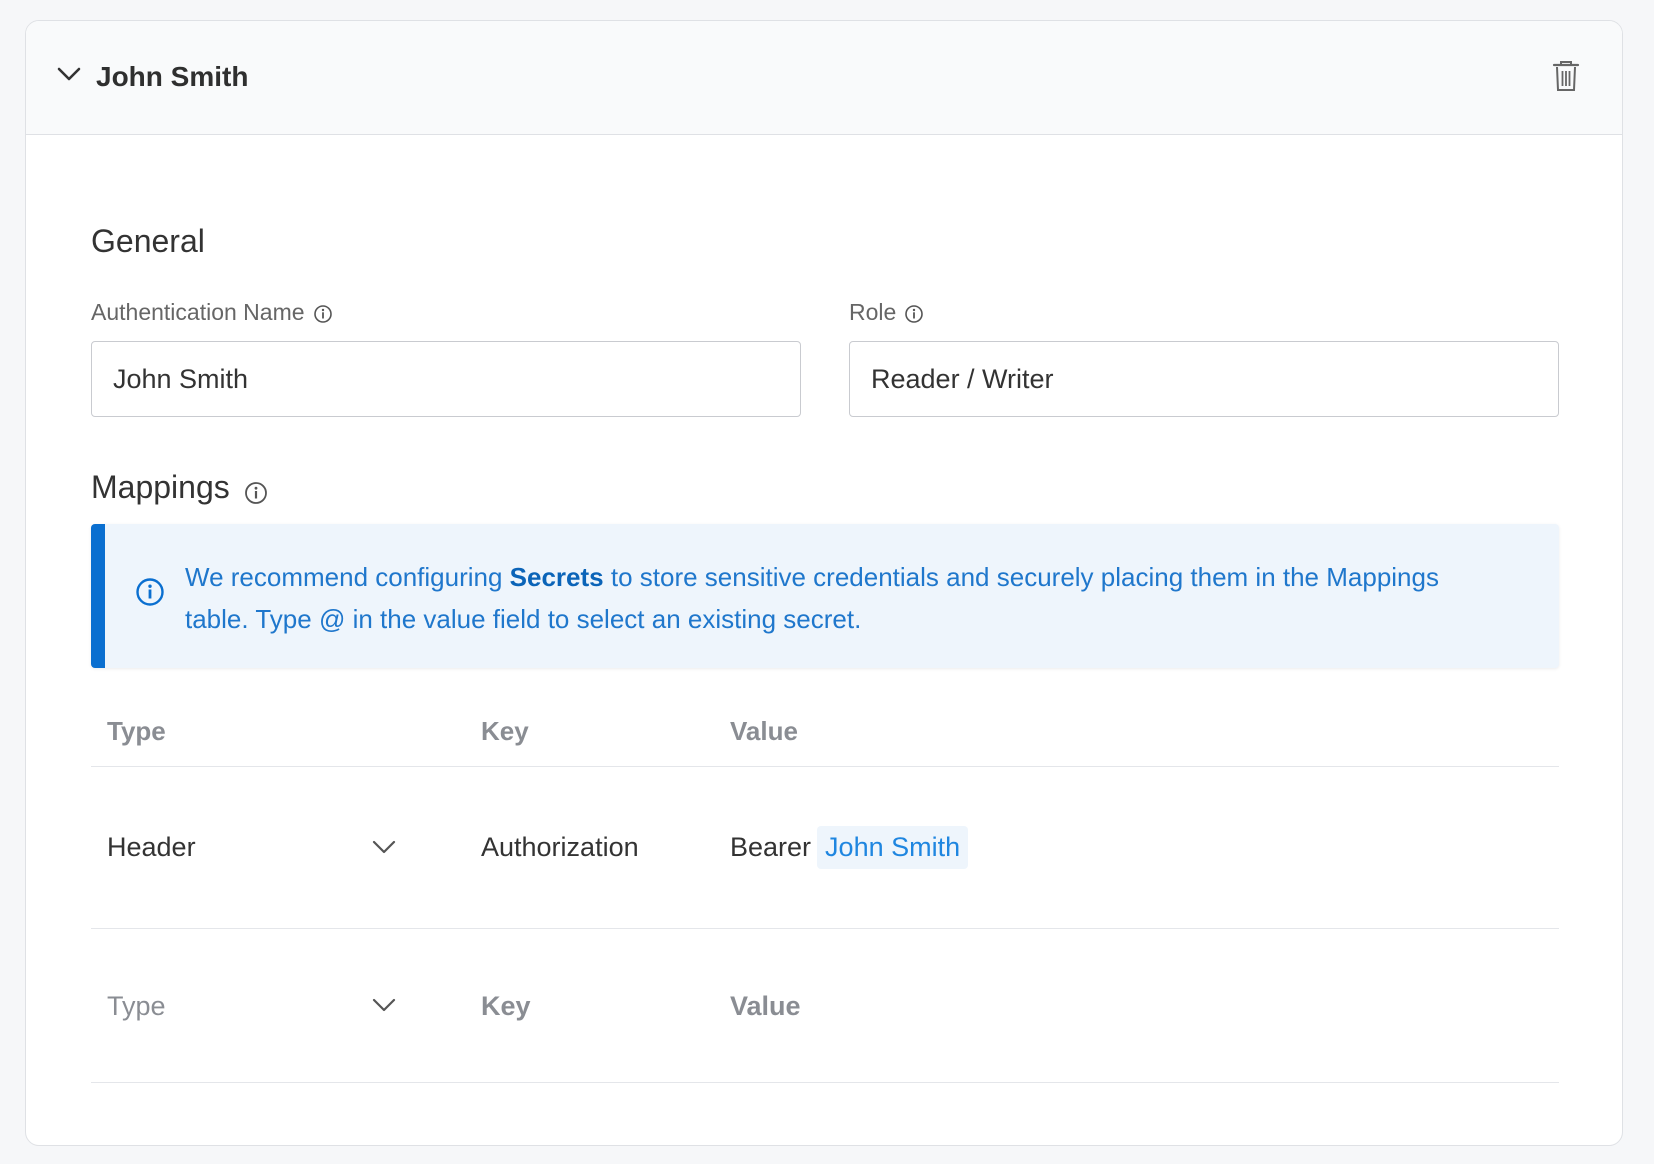  What do you see at coordinates (557, 577) in the screenshot?
I see `secrets-link: Secrets` at bounding box center [557, 577].